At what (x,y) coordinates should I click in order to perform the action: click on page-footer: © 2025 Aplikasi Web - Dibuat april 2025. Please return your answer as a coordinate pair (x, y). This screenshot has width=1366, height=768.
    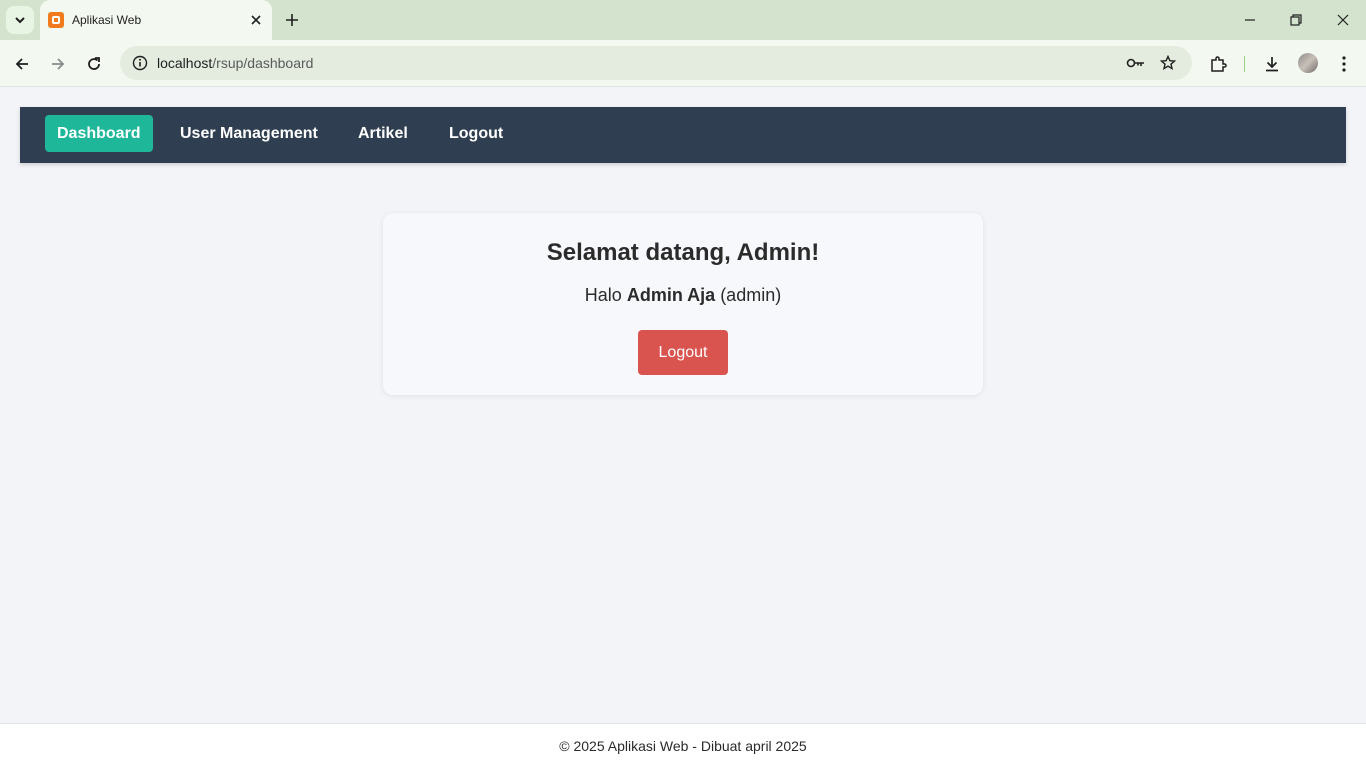
    Looking at the image, I should click on (683, 745).